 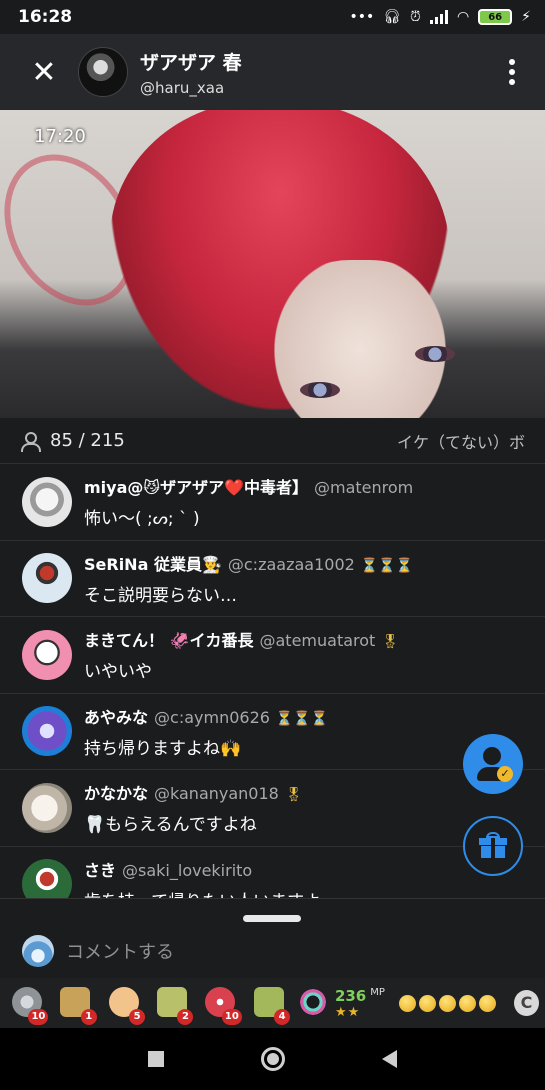 I want to click on mp-indicator: 236 MP ★★, so click(x=360, y=1003).